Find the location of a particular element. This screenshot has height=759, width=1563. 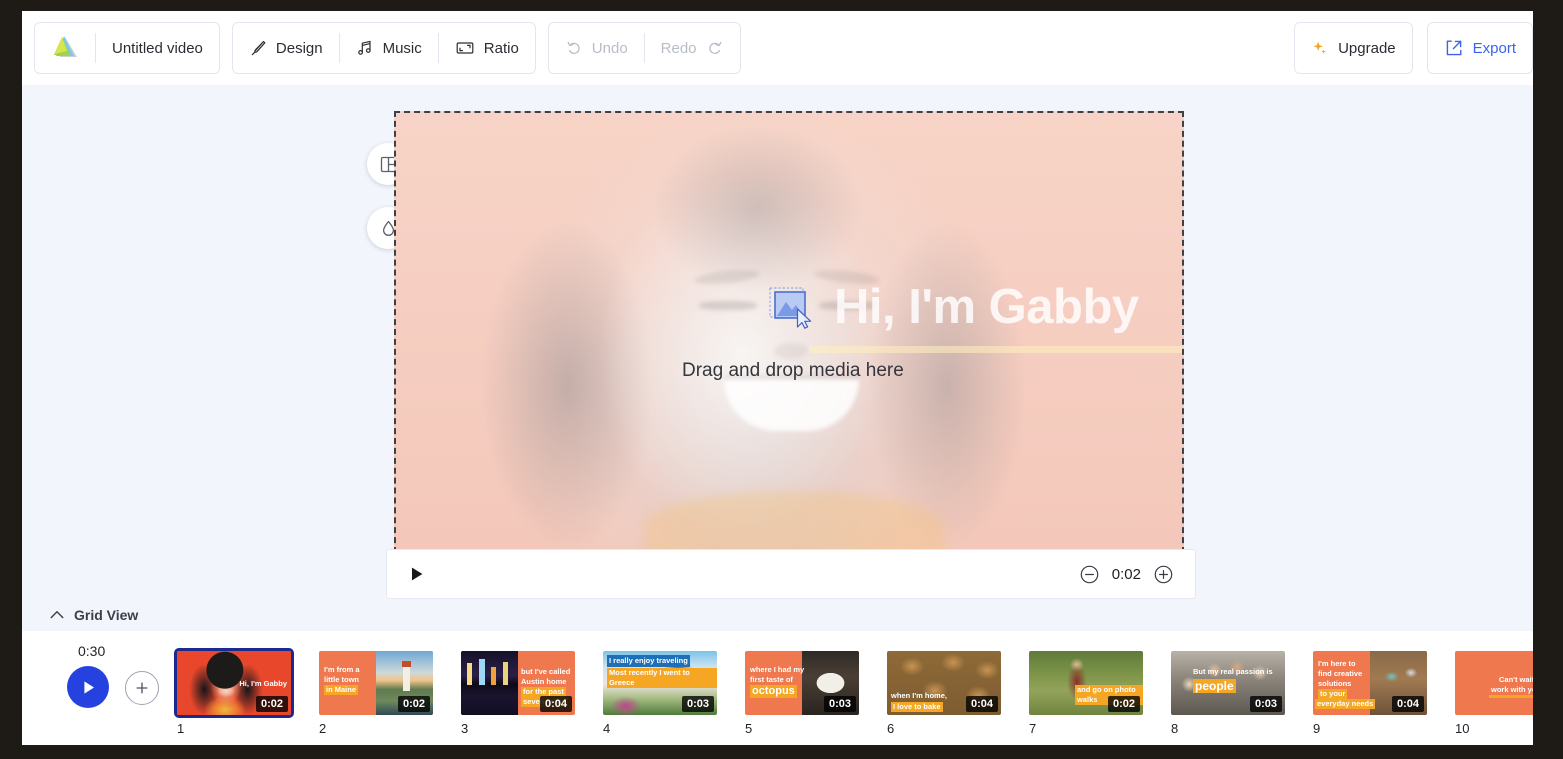

clip-caption: I really enjoy traveling is located at coordinates (648, 661).